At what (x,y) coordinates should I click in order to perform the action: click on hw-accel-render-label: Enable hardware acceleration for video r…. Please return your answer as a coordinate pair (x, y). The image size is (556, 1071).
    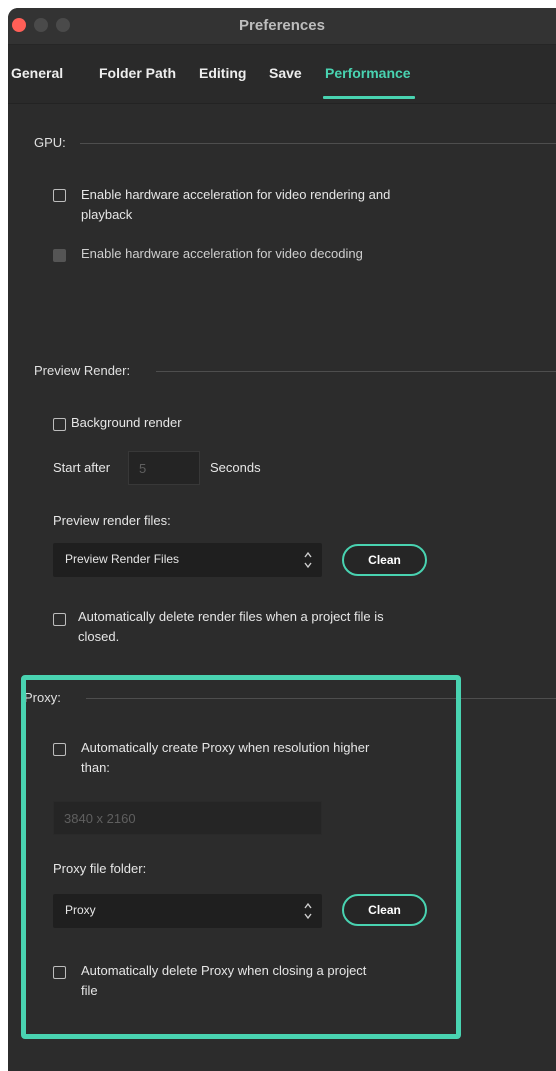
    Looking at the image, I should click on (236, 204).